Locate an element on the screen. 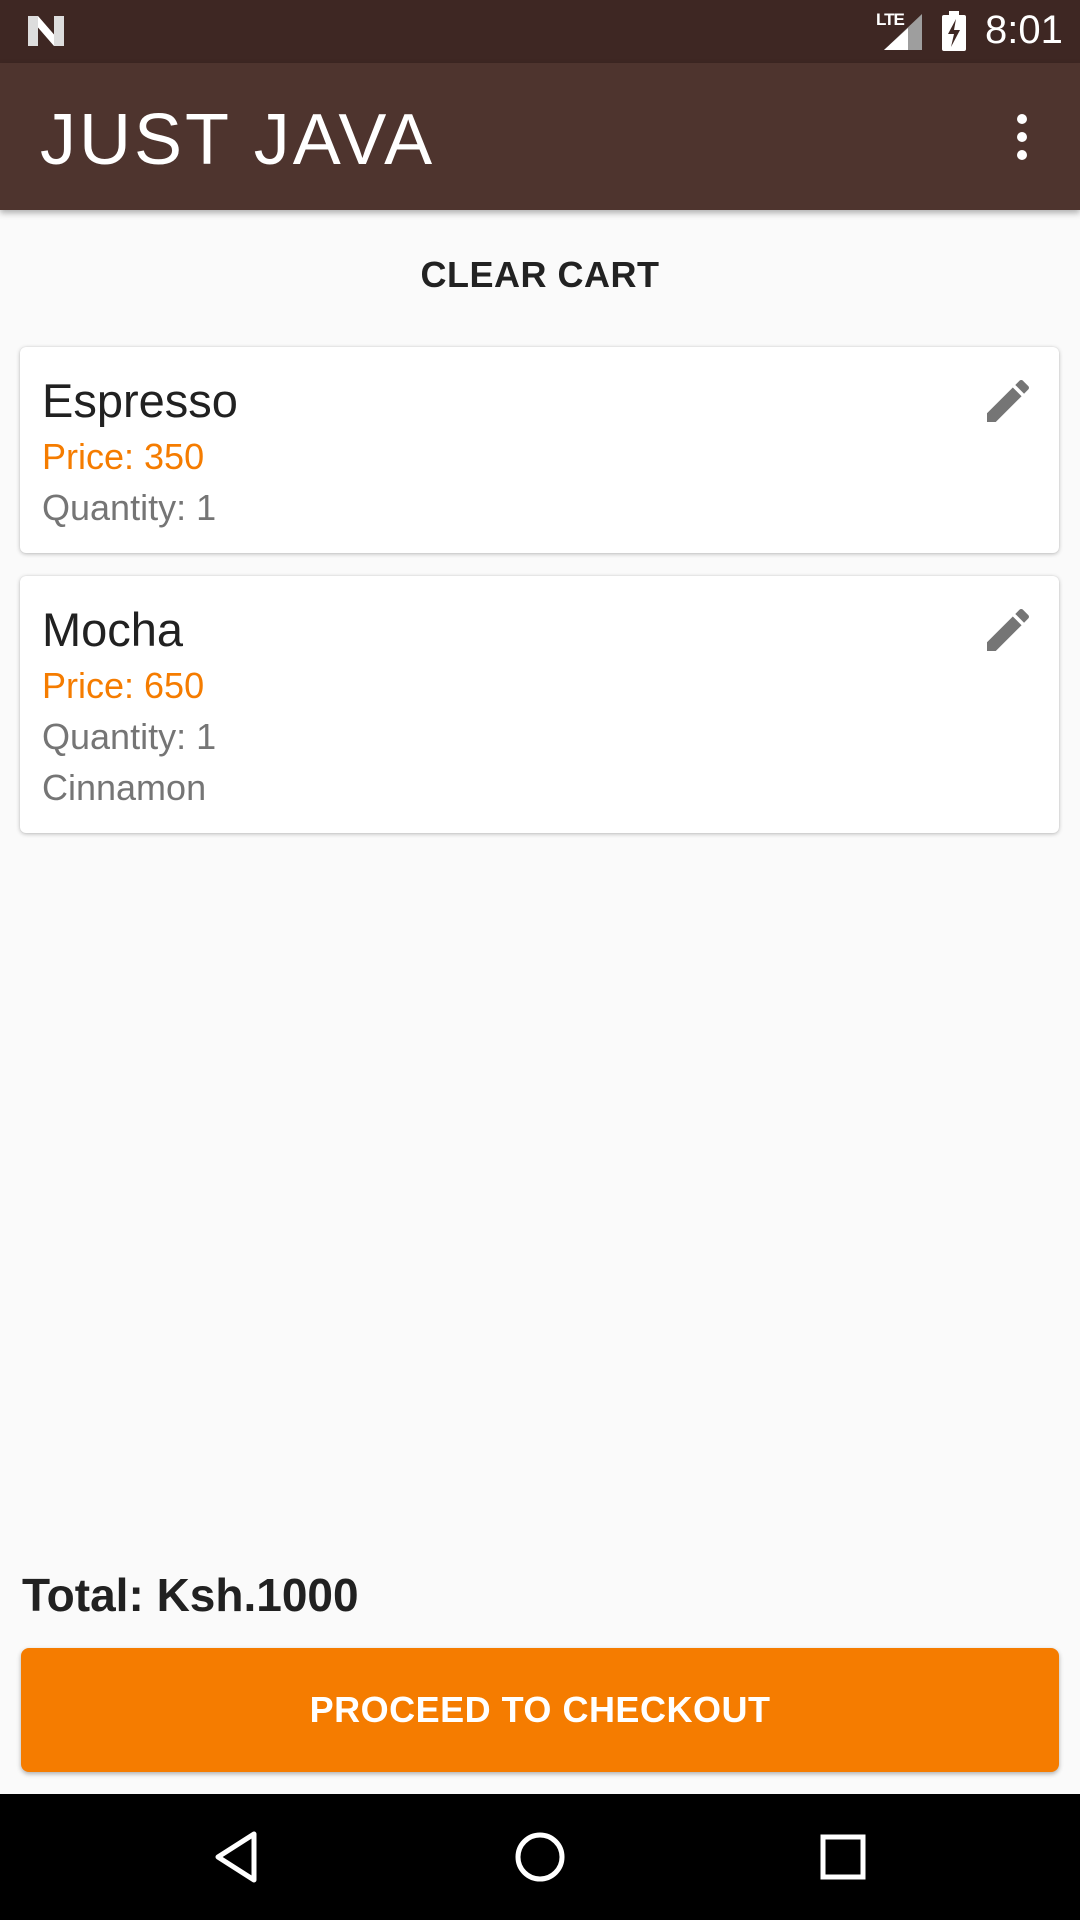  cart-item-price: Price: 350 is located at coordinates (123, 456).